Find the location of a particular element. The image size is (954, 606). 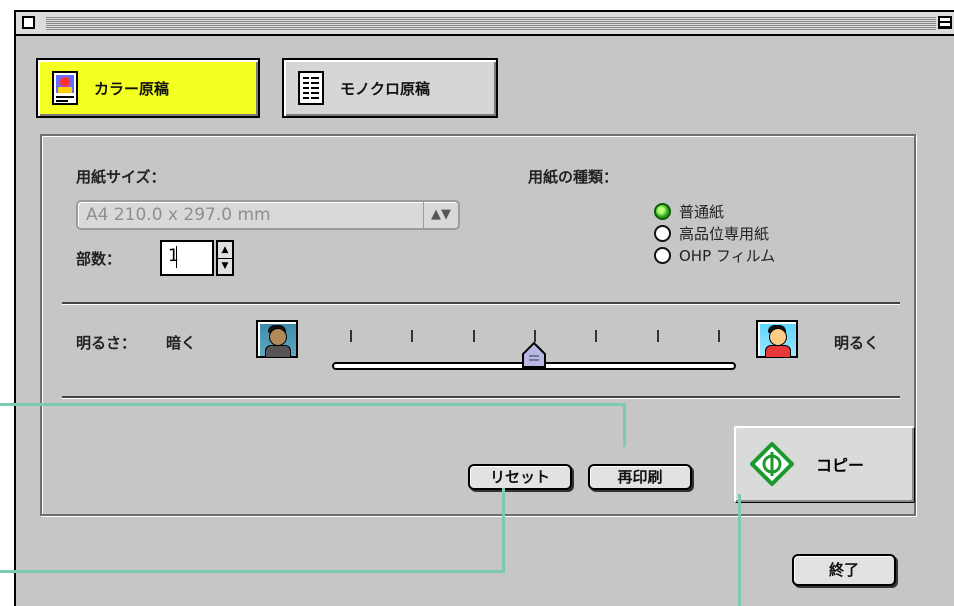

radio-label: OHP フィルム is located at coordinates (727, 255).